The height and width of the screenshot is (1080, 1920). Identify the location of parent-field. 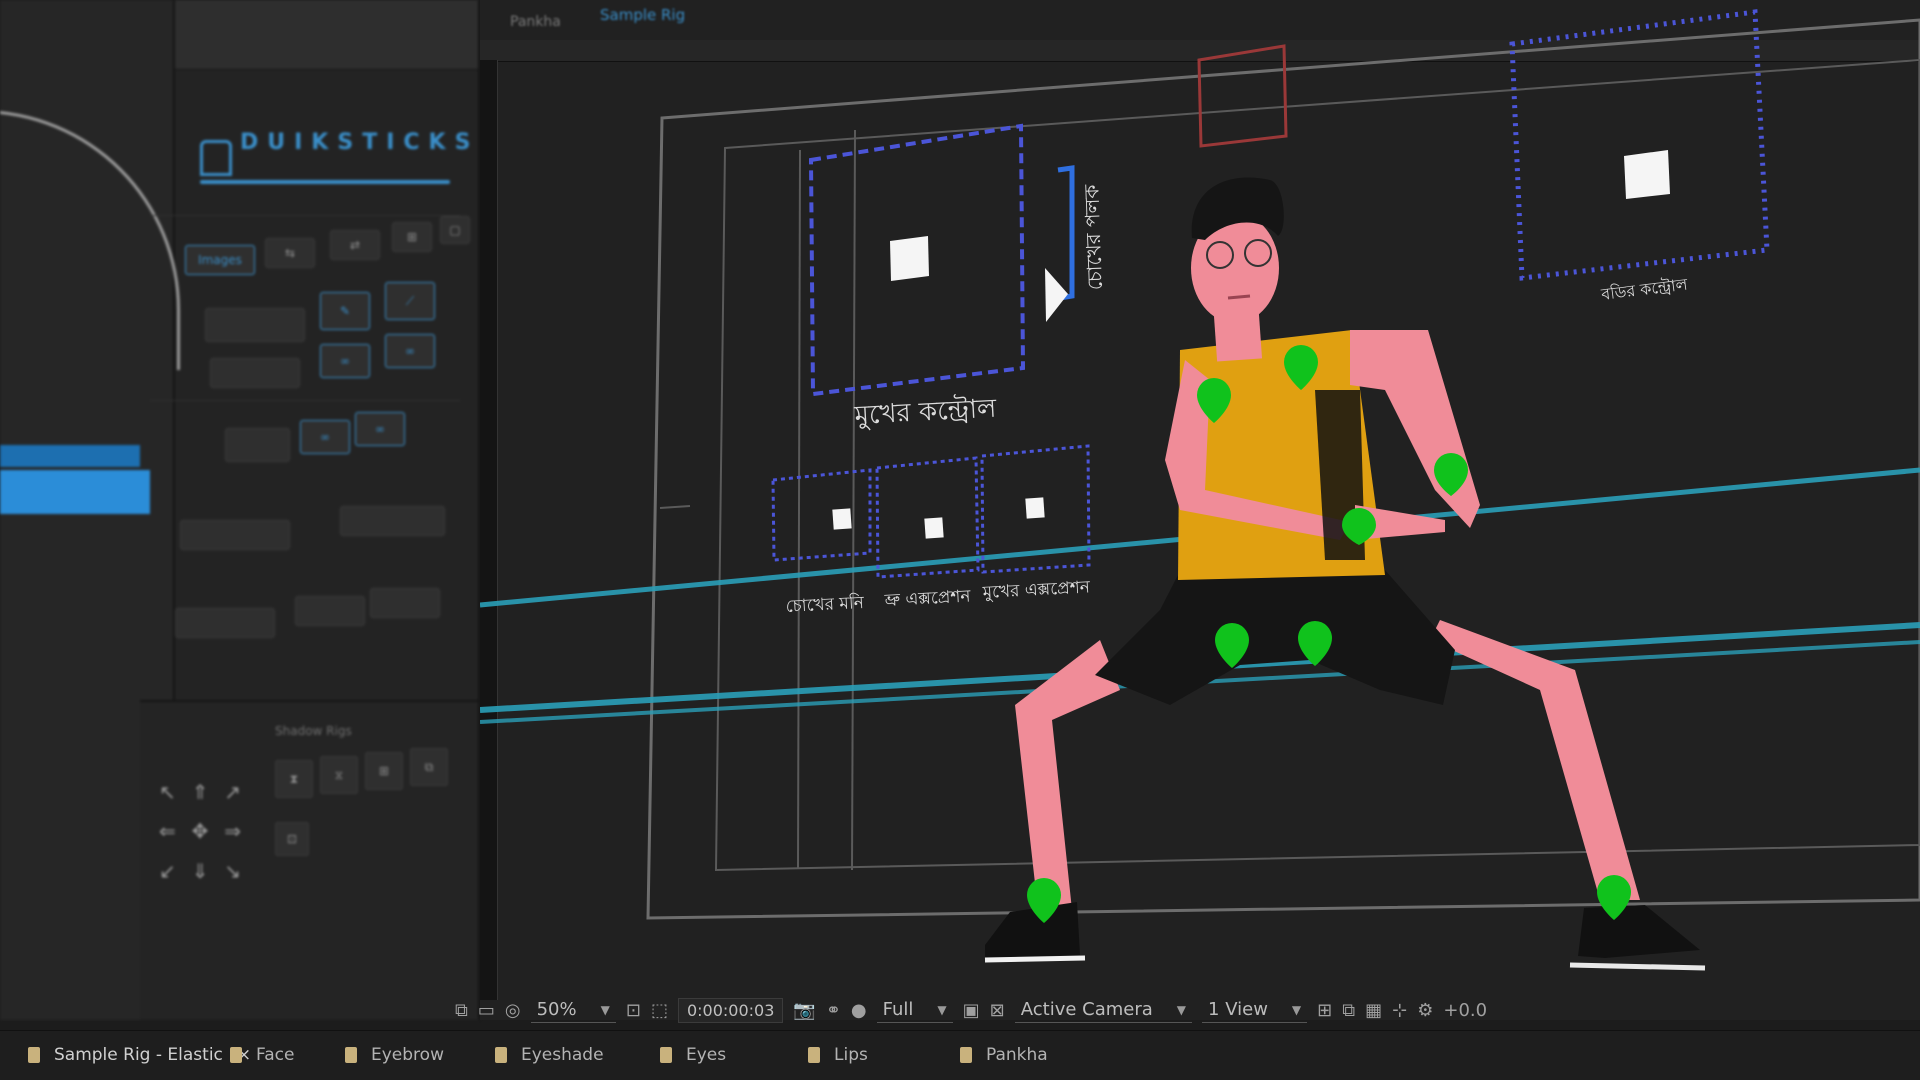
(255, 325).